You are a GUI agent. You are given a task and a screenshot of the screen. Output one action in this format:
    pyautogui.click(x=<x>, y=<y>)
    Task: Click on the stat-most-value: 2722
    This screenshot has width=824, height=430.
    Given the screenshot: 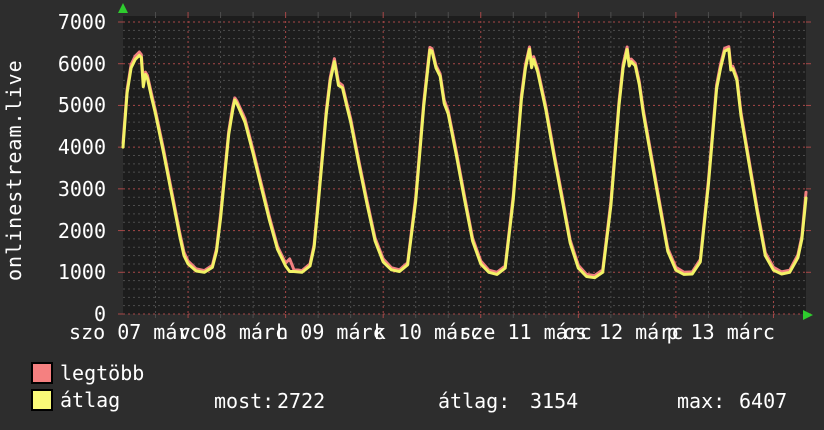 What is the action you would take?
    pyautogui.click(x=301, y=401)
    